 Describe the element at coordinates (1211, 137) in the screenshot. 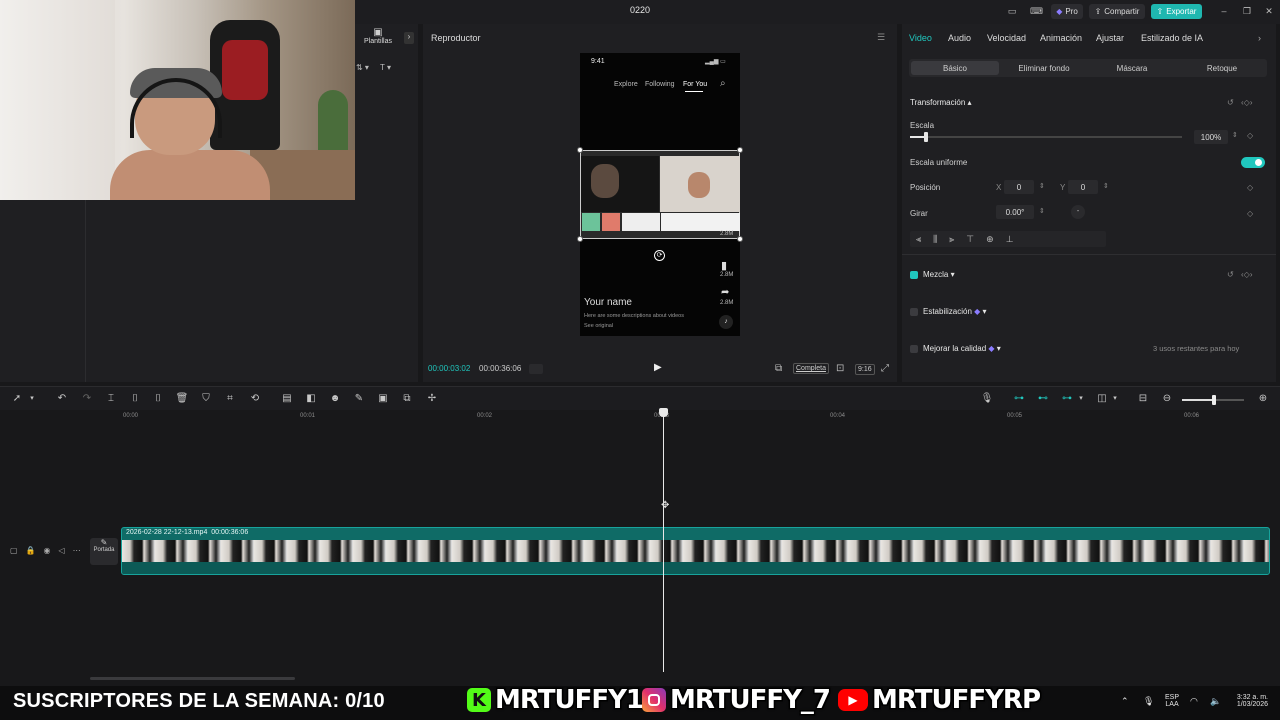

I see `scale-value-field: 100%` at that location.